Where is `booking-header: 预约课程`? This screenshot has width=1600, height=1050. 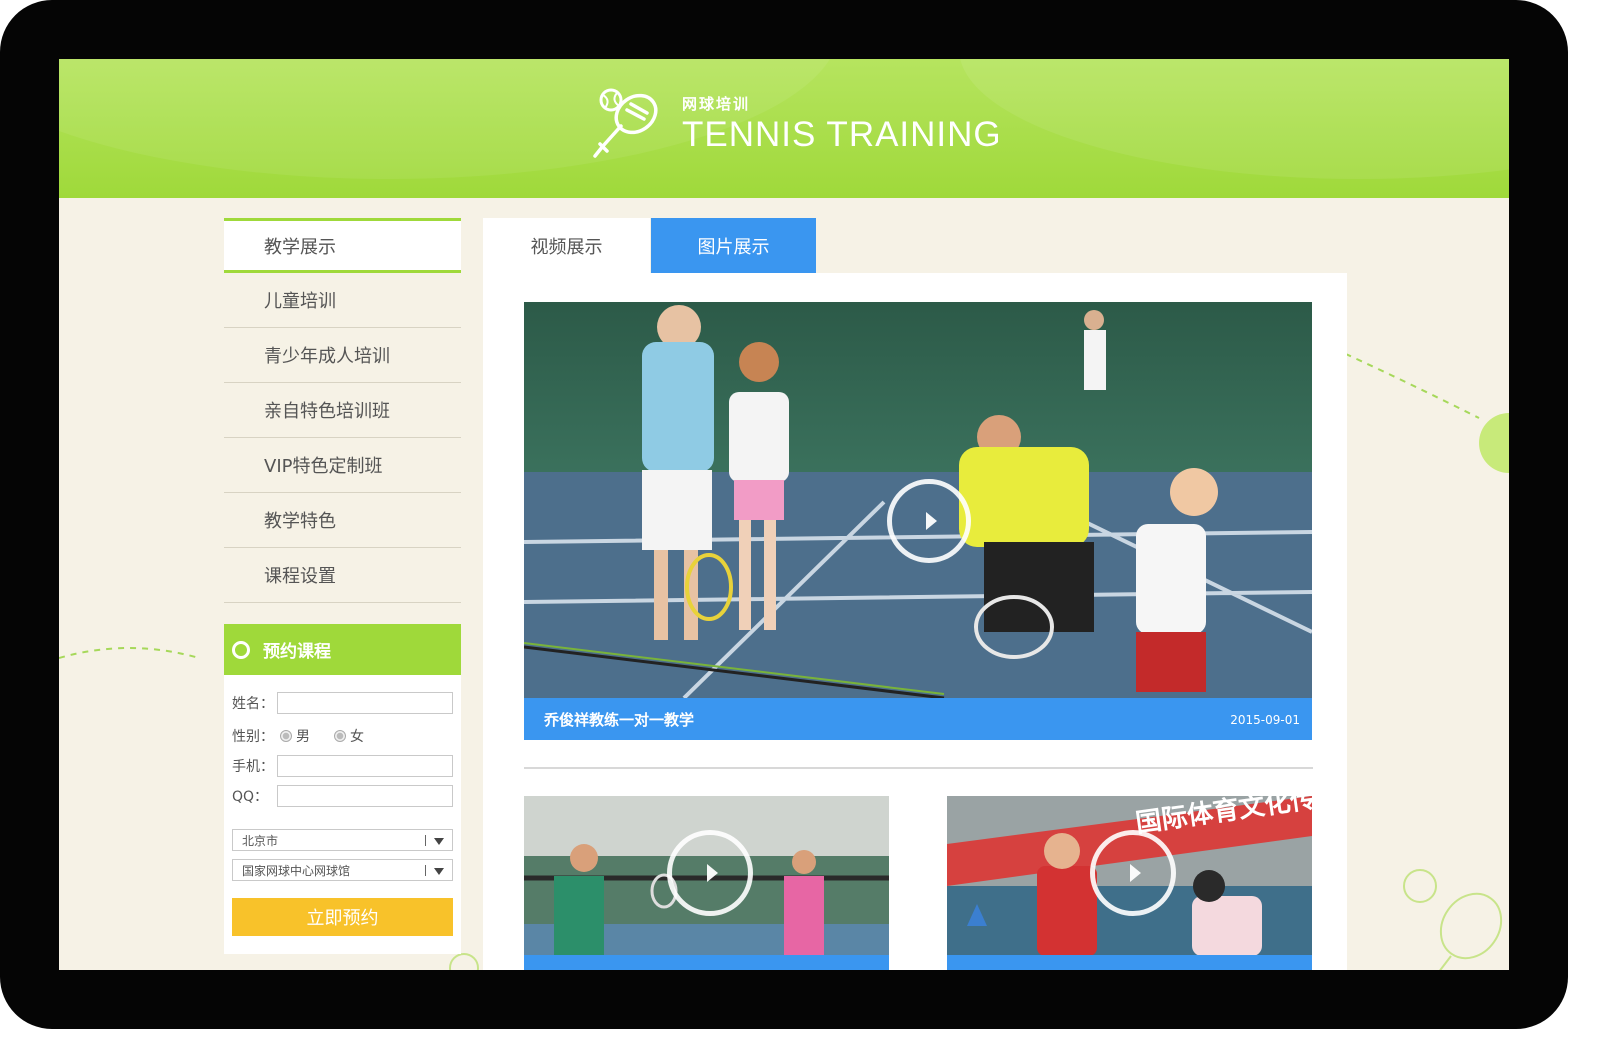
booking-header: 预约课程 is located at coordinates (342, 649).